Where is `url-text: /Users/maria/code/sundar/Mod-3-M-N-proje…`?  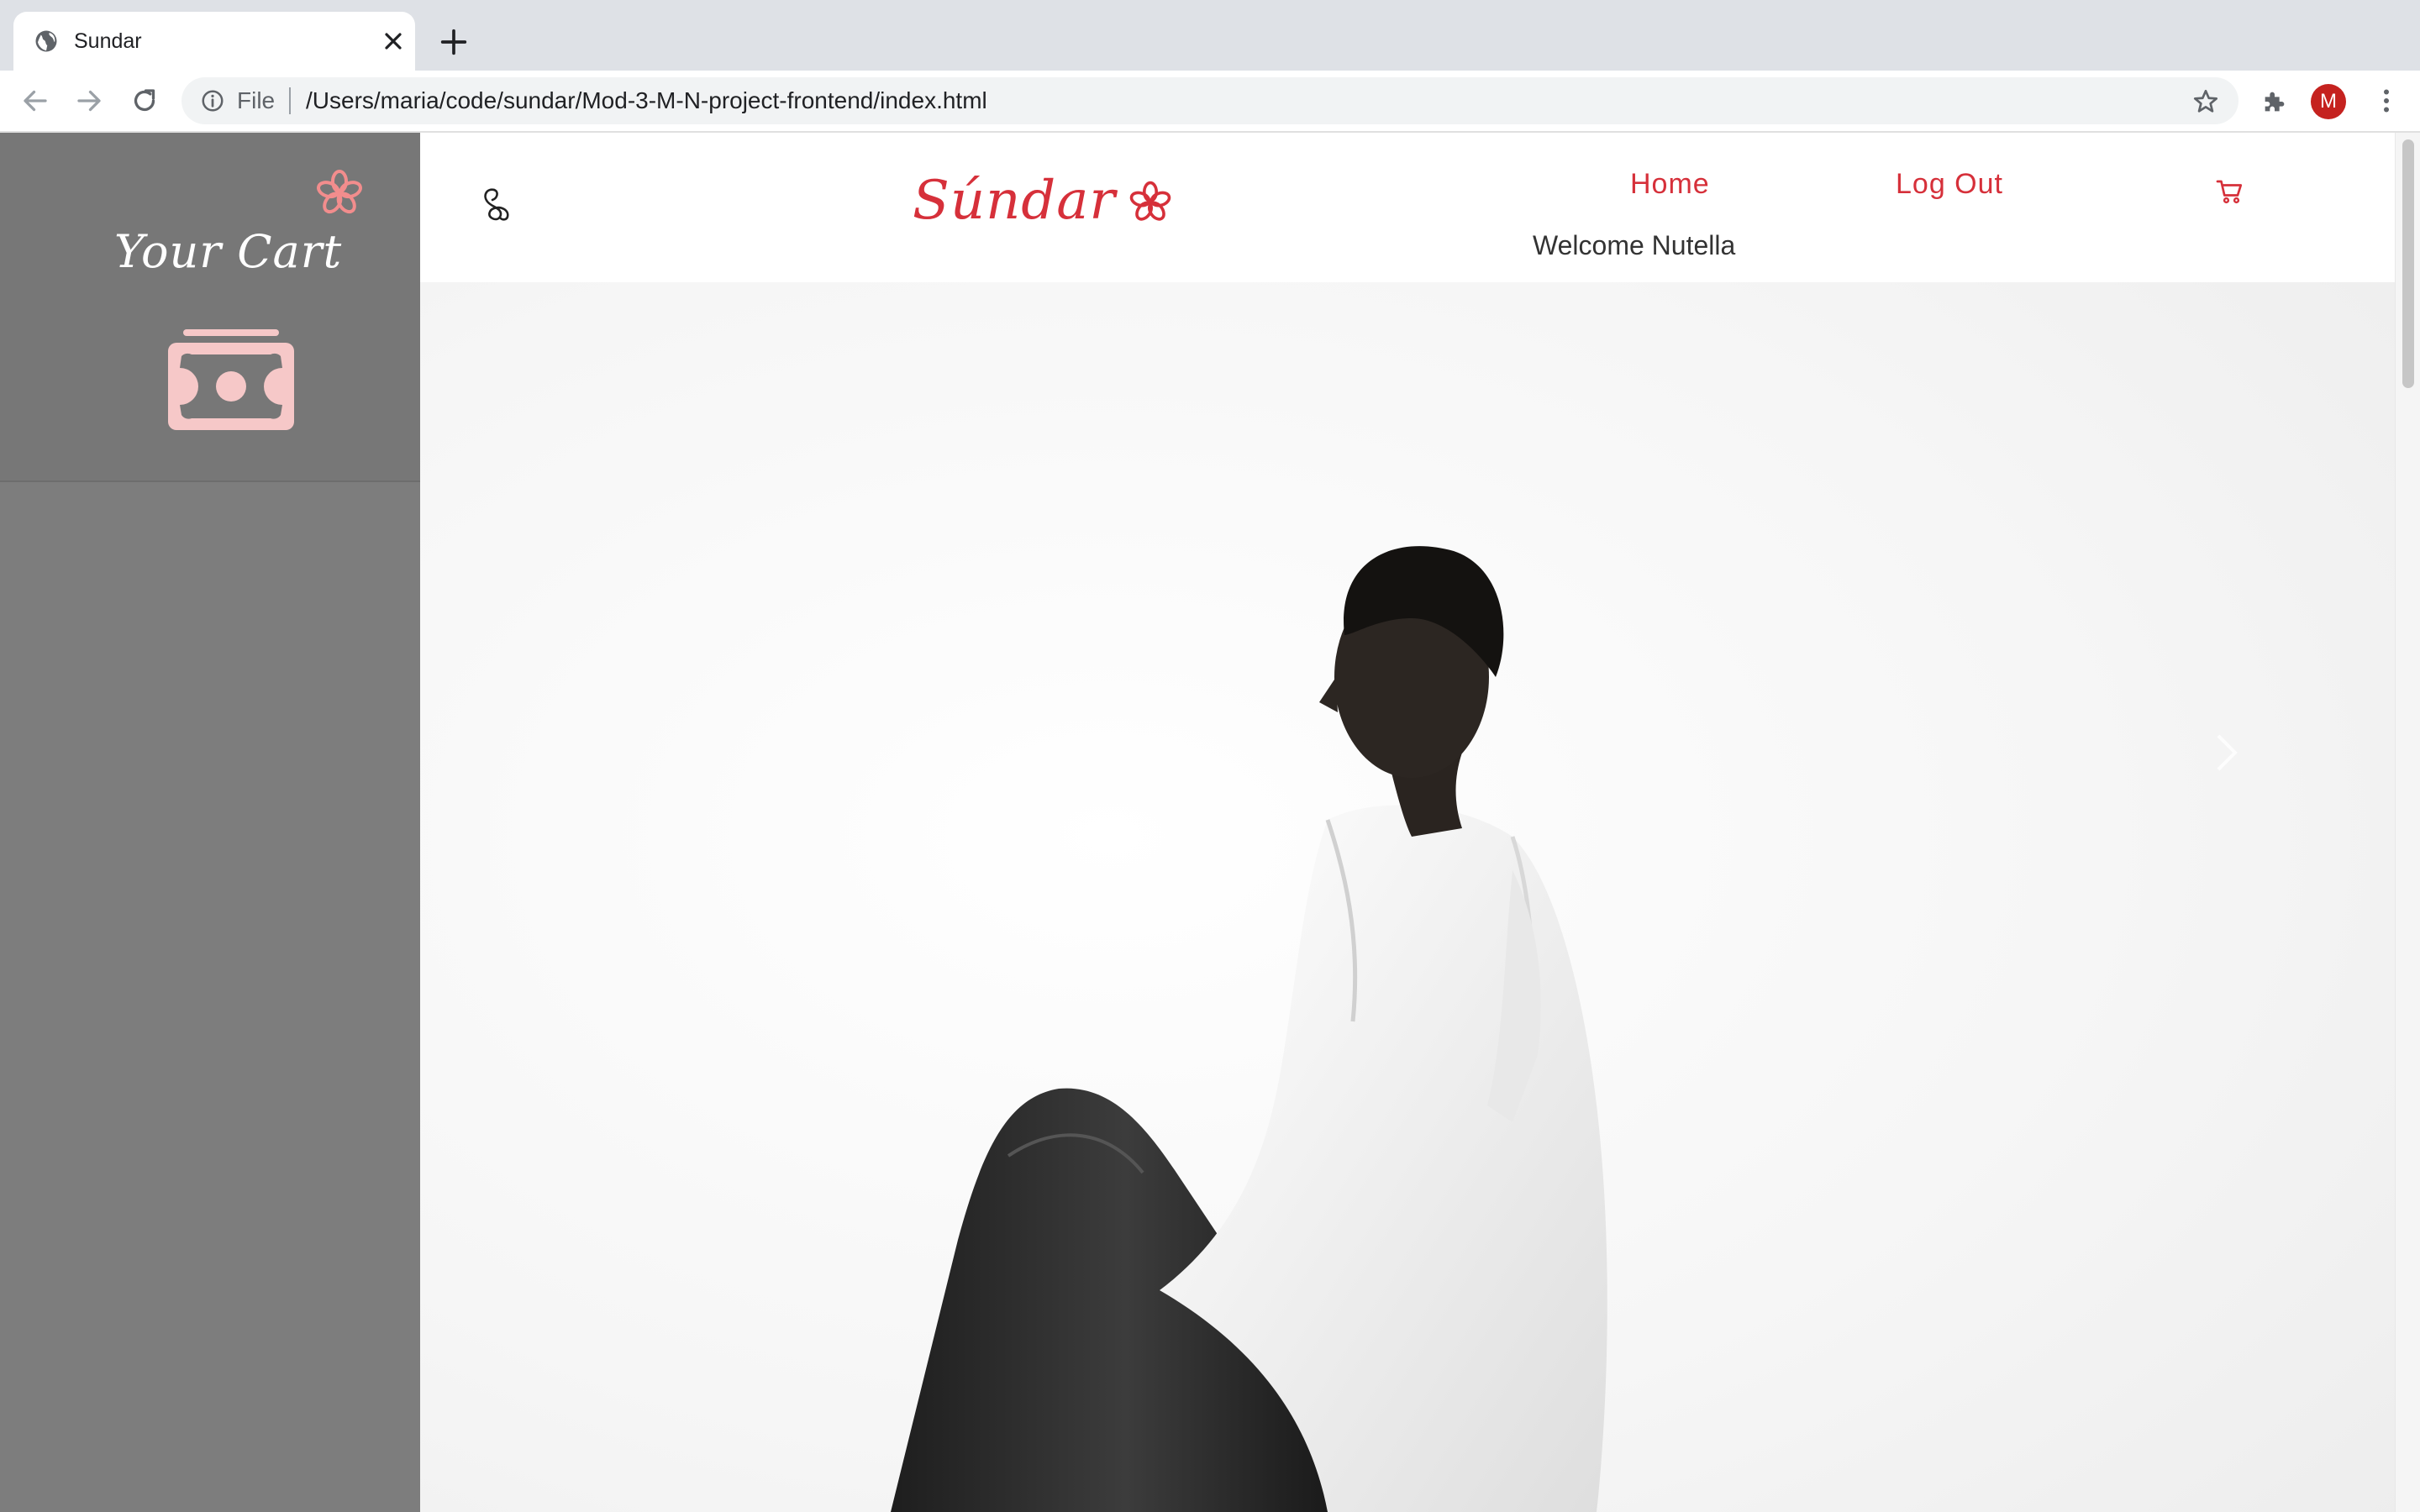
url-text: /Users/maria/code/sundar/Mod-3-M-N-proje… is located at coordinates (646, 100).